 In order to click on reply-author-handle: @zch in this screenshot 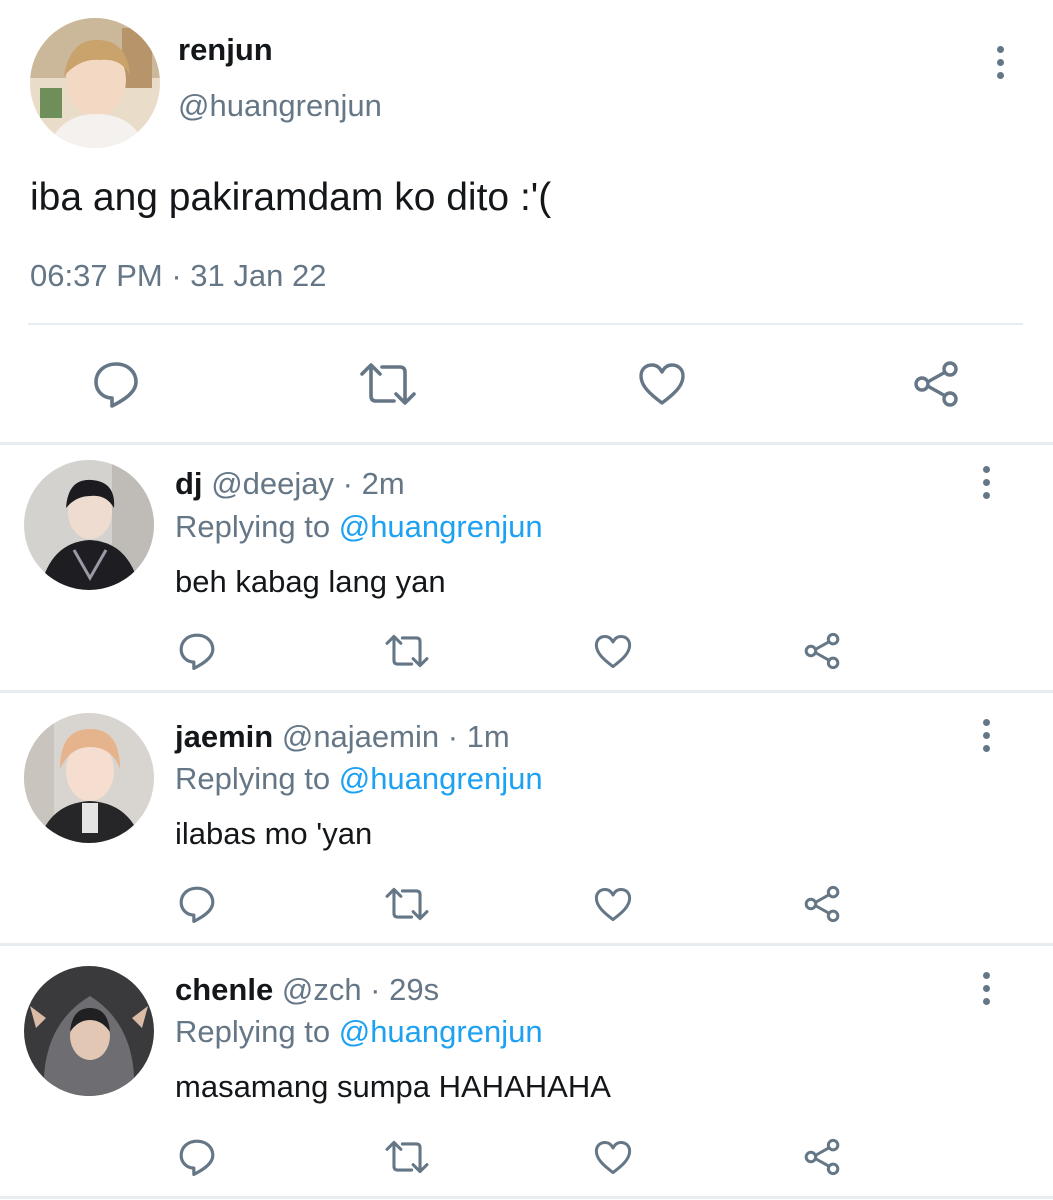, I will do `click(322, 989)`.